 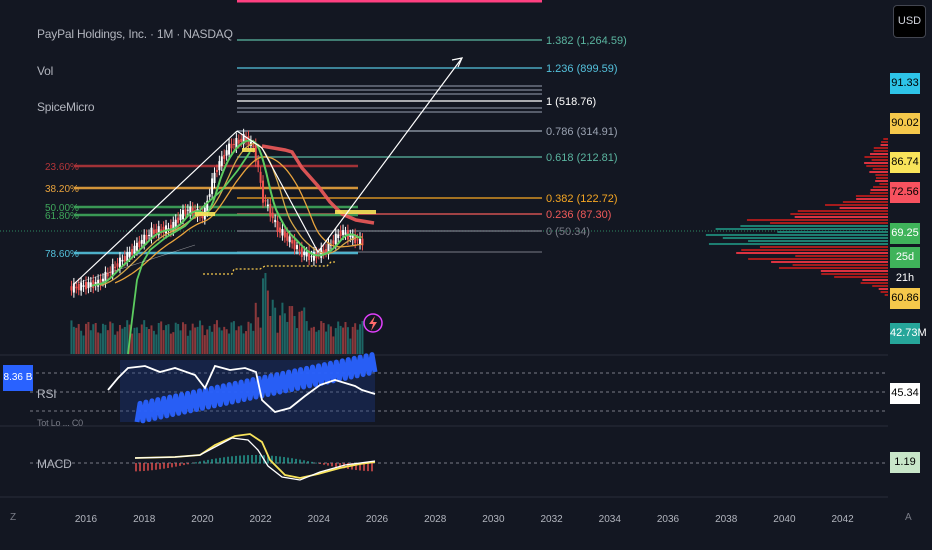 What do you see at coordinates (610, 519) in the screenshot?
I see `time-tick-label: 2034` at bounding box center [610, 519].